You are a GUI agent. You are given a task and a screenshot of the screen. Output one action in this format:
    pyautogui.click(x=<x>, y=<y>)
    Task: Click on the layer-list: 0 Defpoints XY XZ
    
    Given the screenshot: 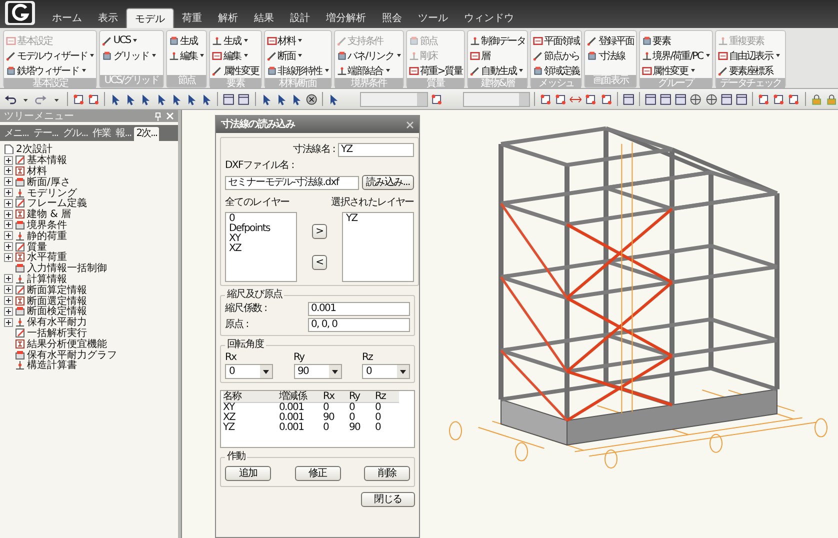 What is the action you would take?
    pyautogui.click(x=261, y=247)
    